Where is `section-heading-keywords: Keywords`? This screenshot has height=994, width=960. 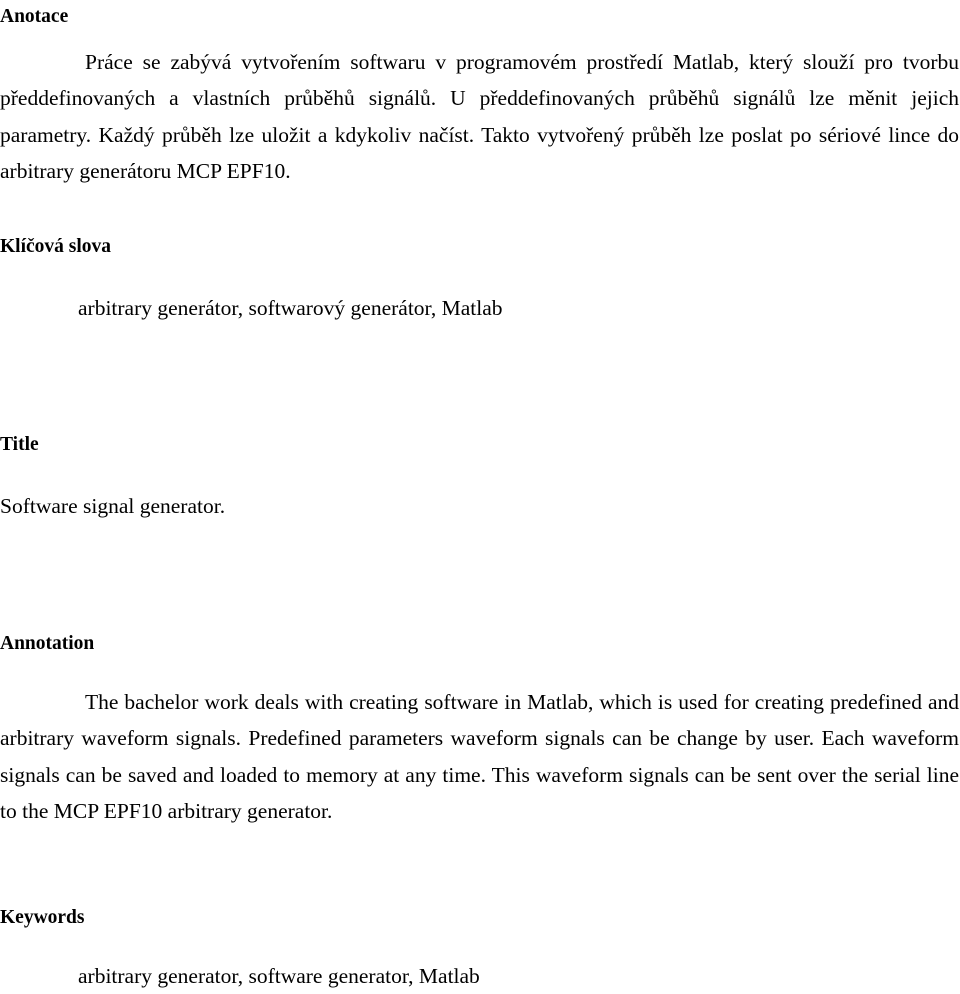 section-heading-keywords: Keywords is located at coordinates (42, 917).